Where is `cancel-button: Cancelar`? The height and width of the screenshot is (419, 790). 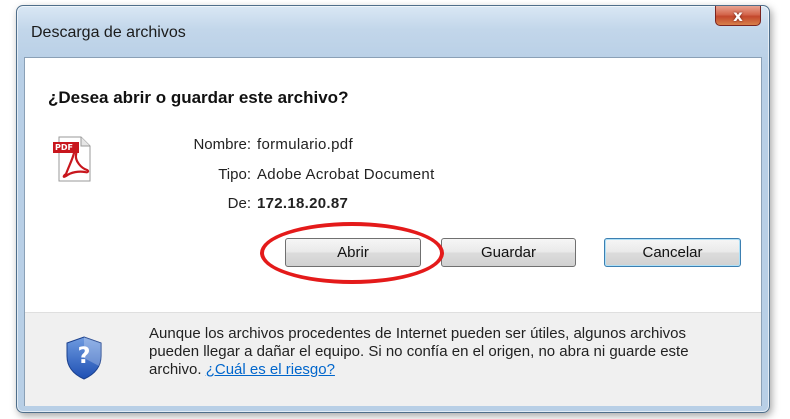 cancel-button: Cancelar is located at coordinates (672, 252).